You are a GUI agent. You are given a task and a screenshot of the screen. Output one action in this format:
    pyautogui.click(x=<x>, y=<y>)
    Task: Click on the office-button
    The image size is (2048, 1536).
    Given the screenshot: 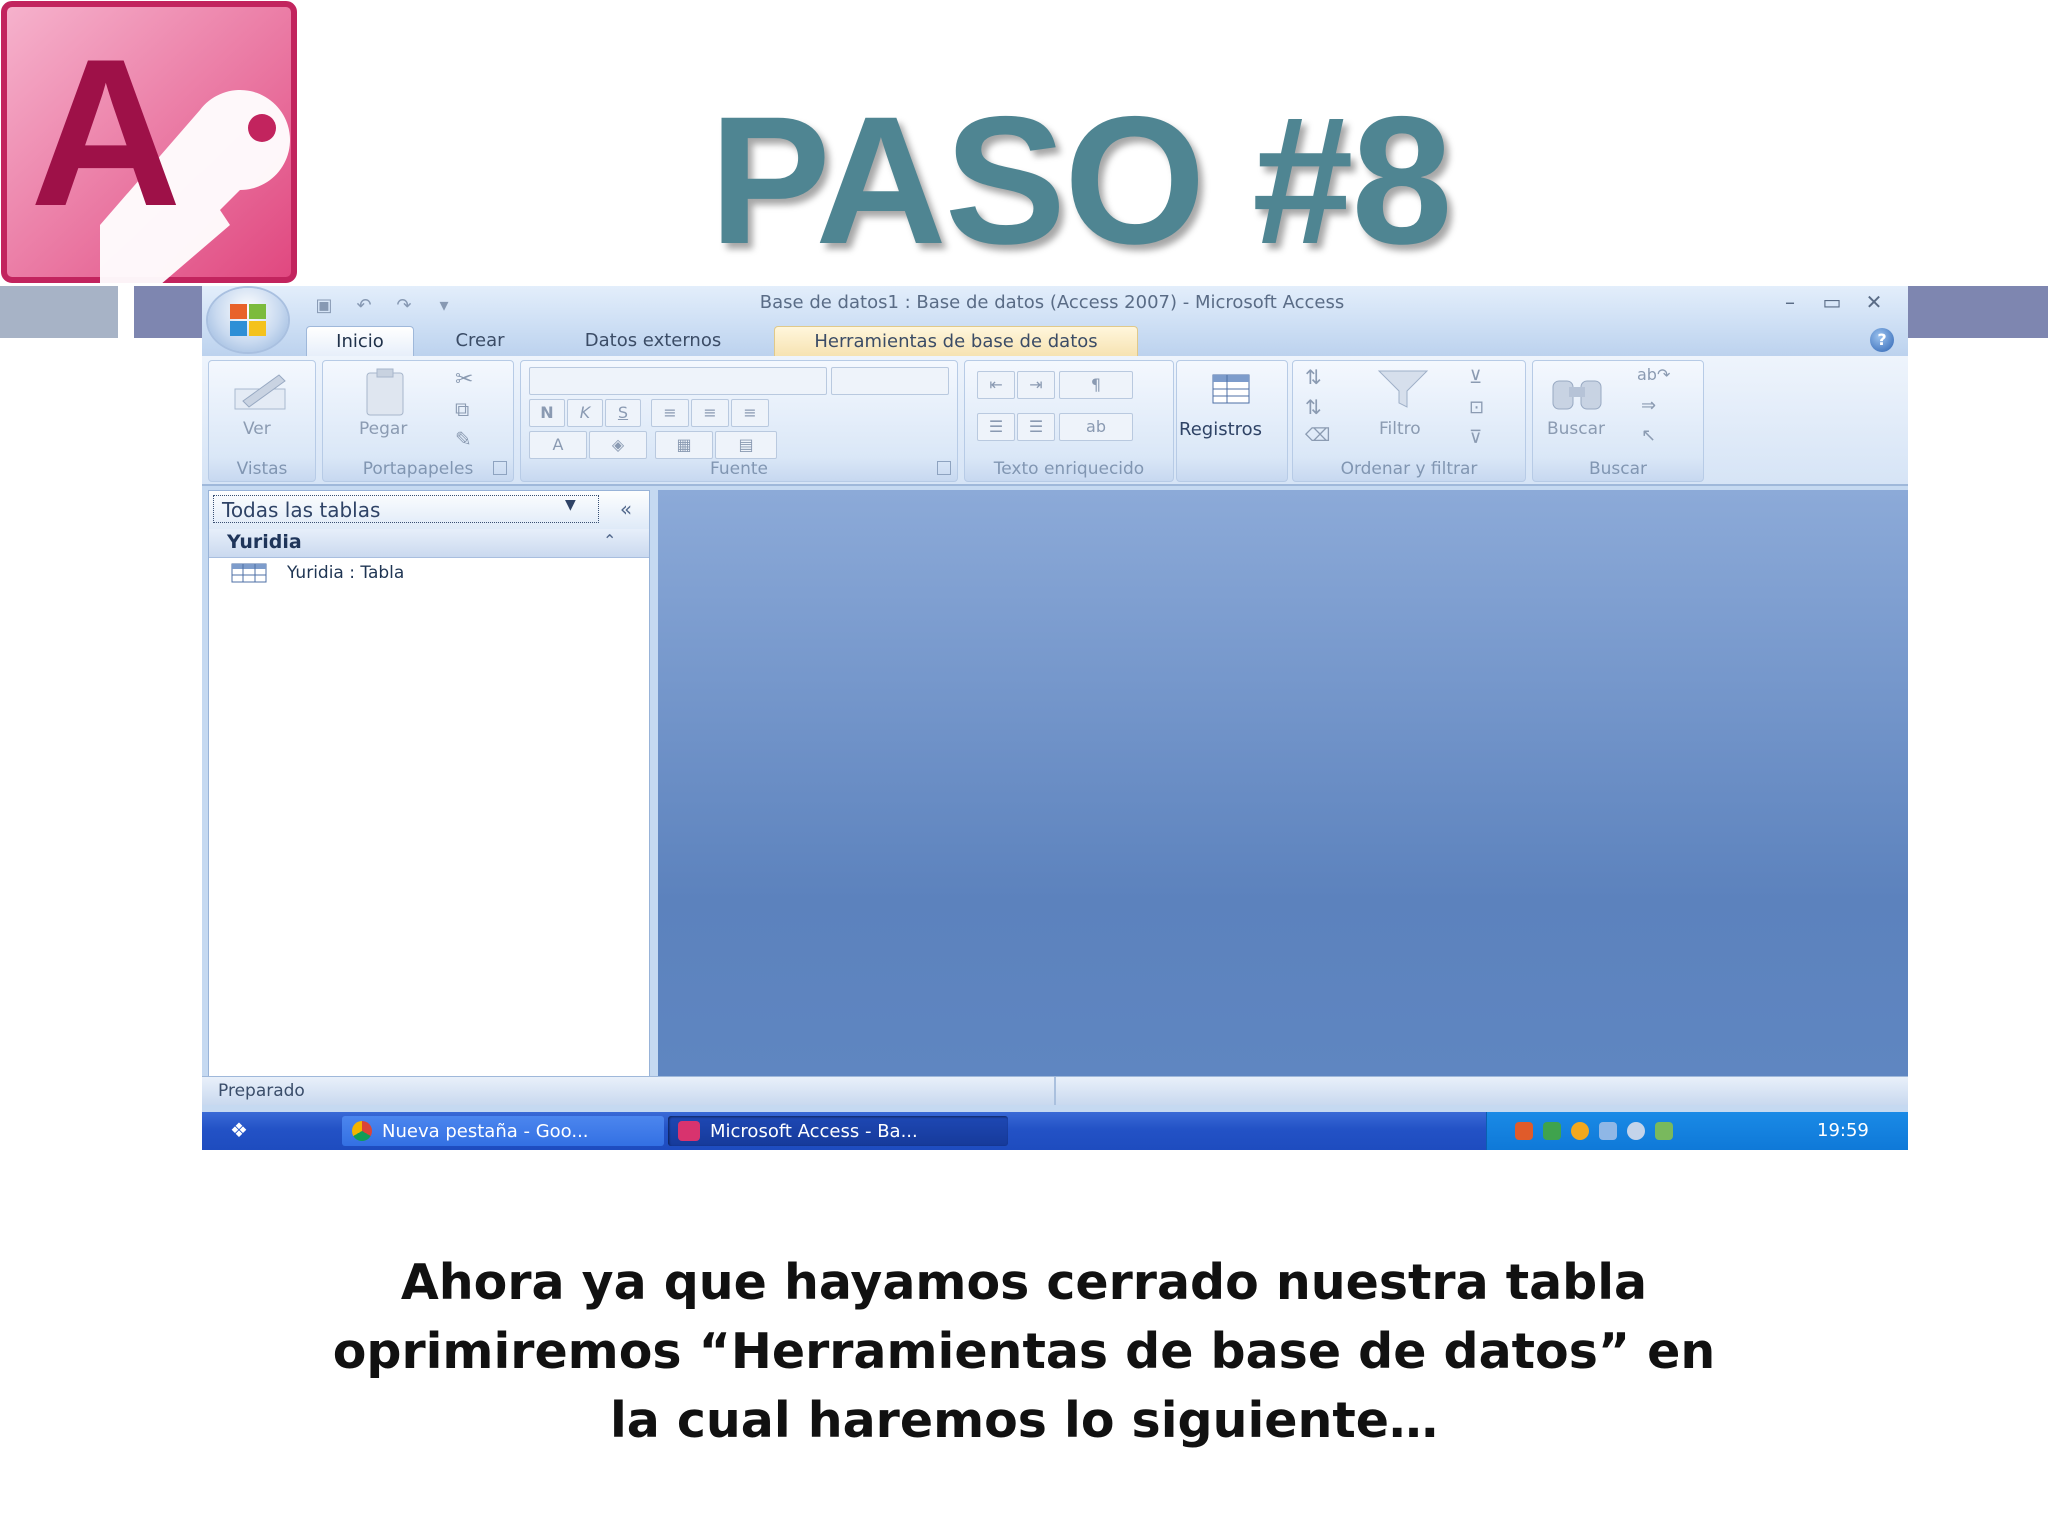 What is the action you would take?
    pyautogui.click(x=248, y=320)
    